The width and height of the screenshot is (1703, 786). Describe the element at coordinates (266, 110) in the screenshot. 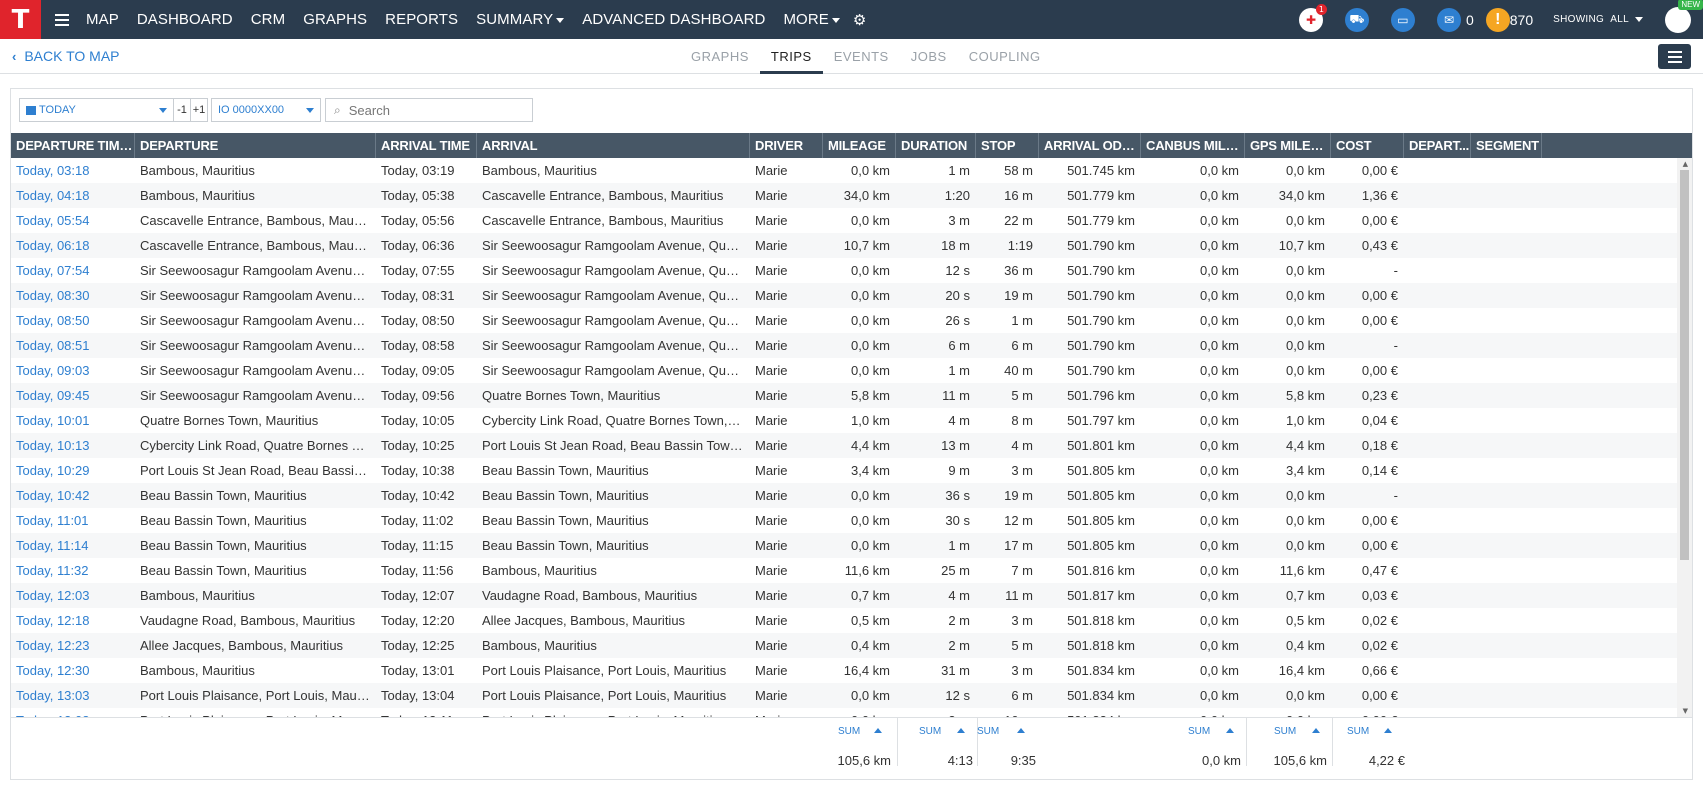

I see `device-select: IO 0000XX00` at that location.